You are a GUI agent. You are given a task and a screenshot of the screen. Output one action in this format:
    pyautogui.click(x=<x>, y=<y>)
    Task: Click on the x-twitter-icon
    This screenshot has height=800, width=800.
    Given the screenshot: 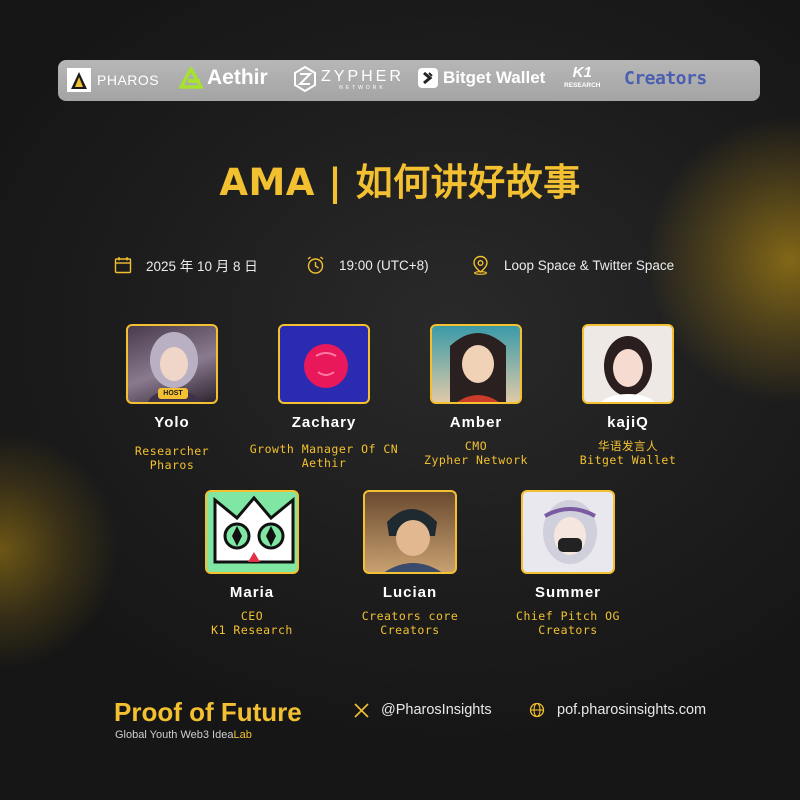 What is the action you would take?
    pyautogui.click(x=361, y=710)
    